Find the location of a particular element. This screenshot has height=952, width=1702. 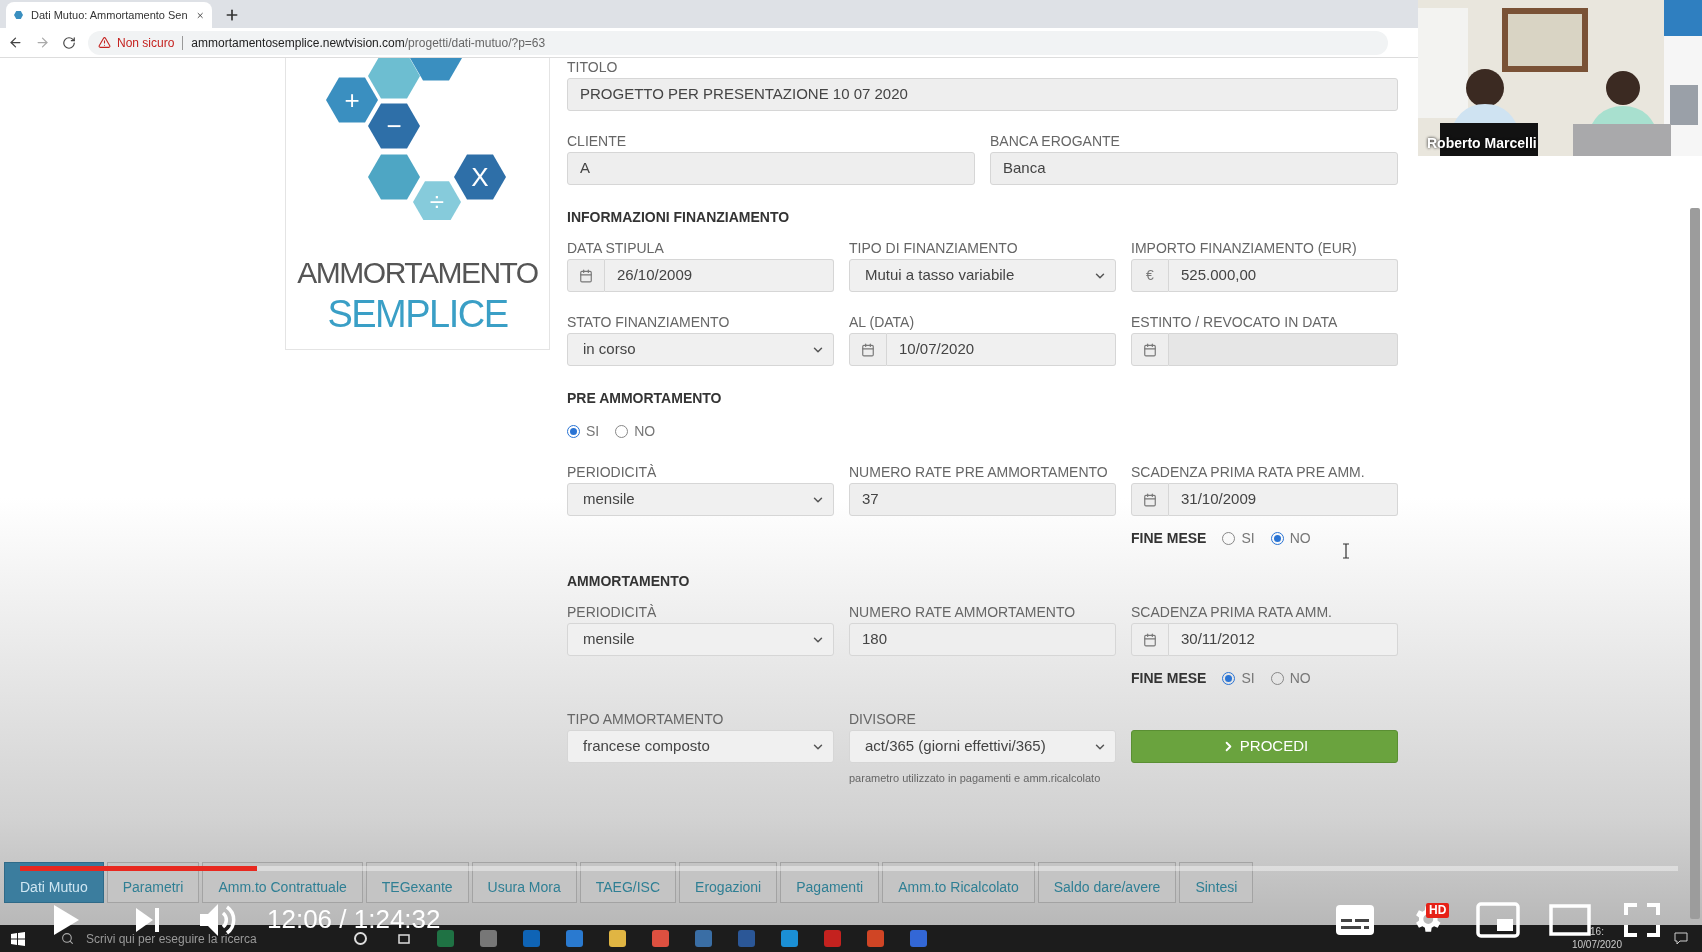

logo-drawing: + − X ÷ is located at coordinates (417, 139).